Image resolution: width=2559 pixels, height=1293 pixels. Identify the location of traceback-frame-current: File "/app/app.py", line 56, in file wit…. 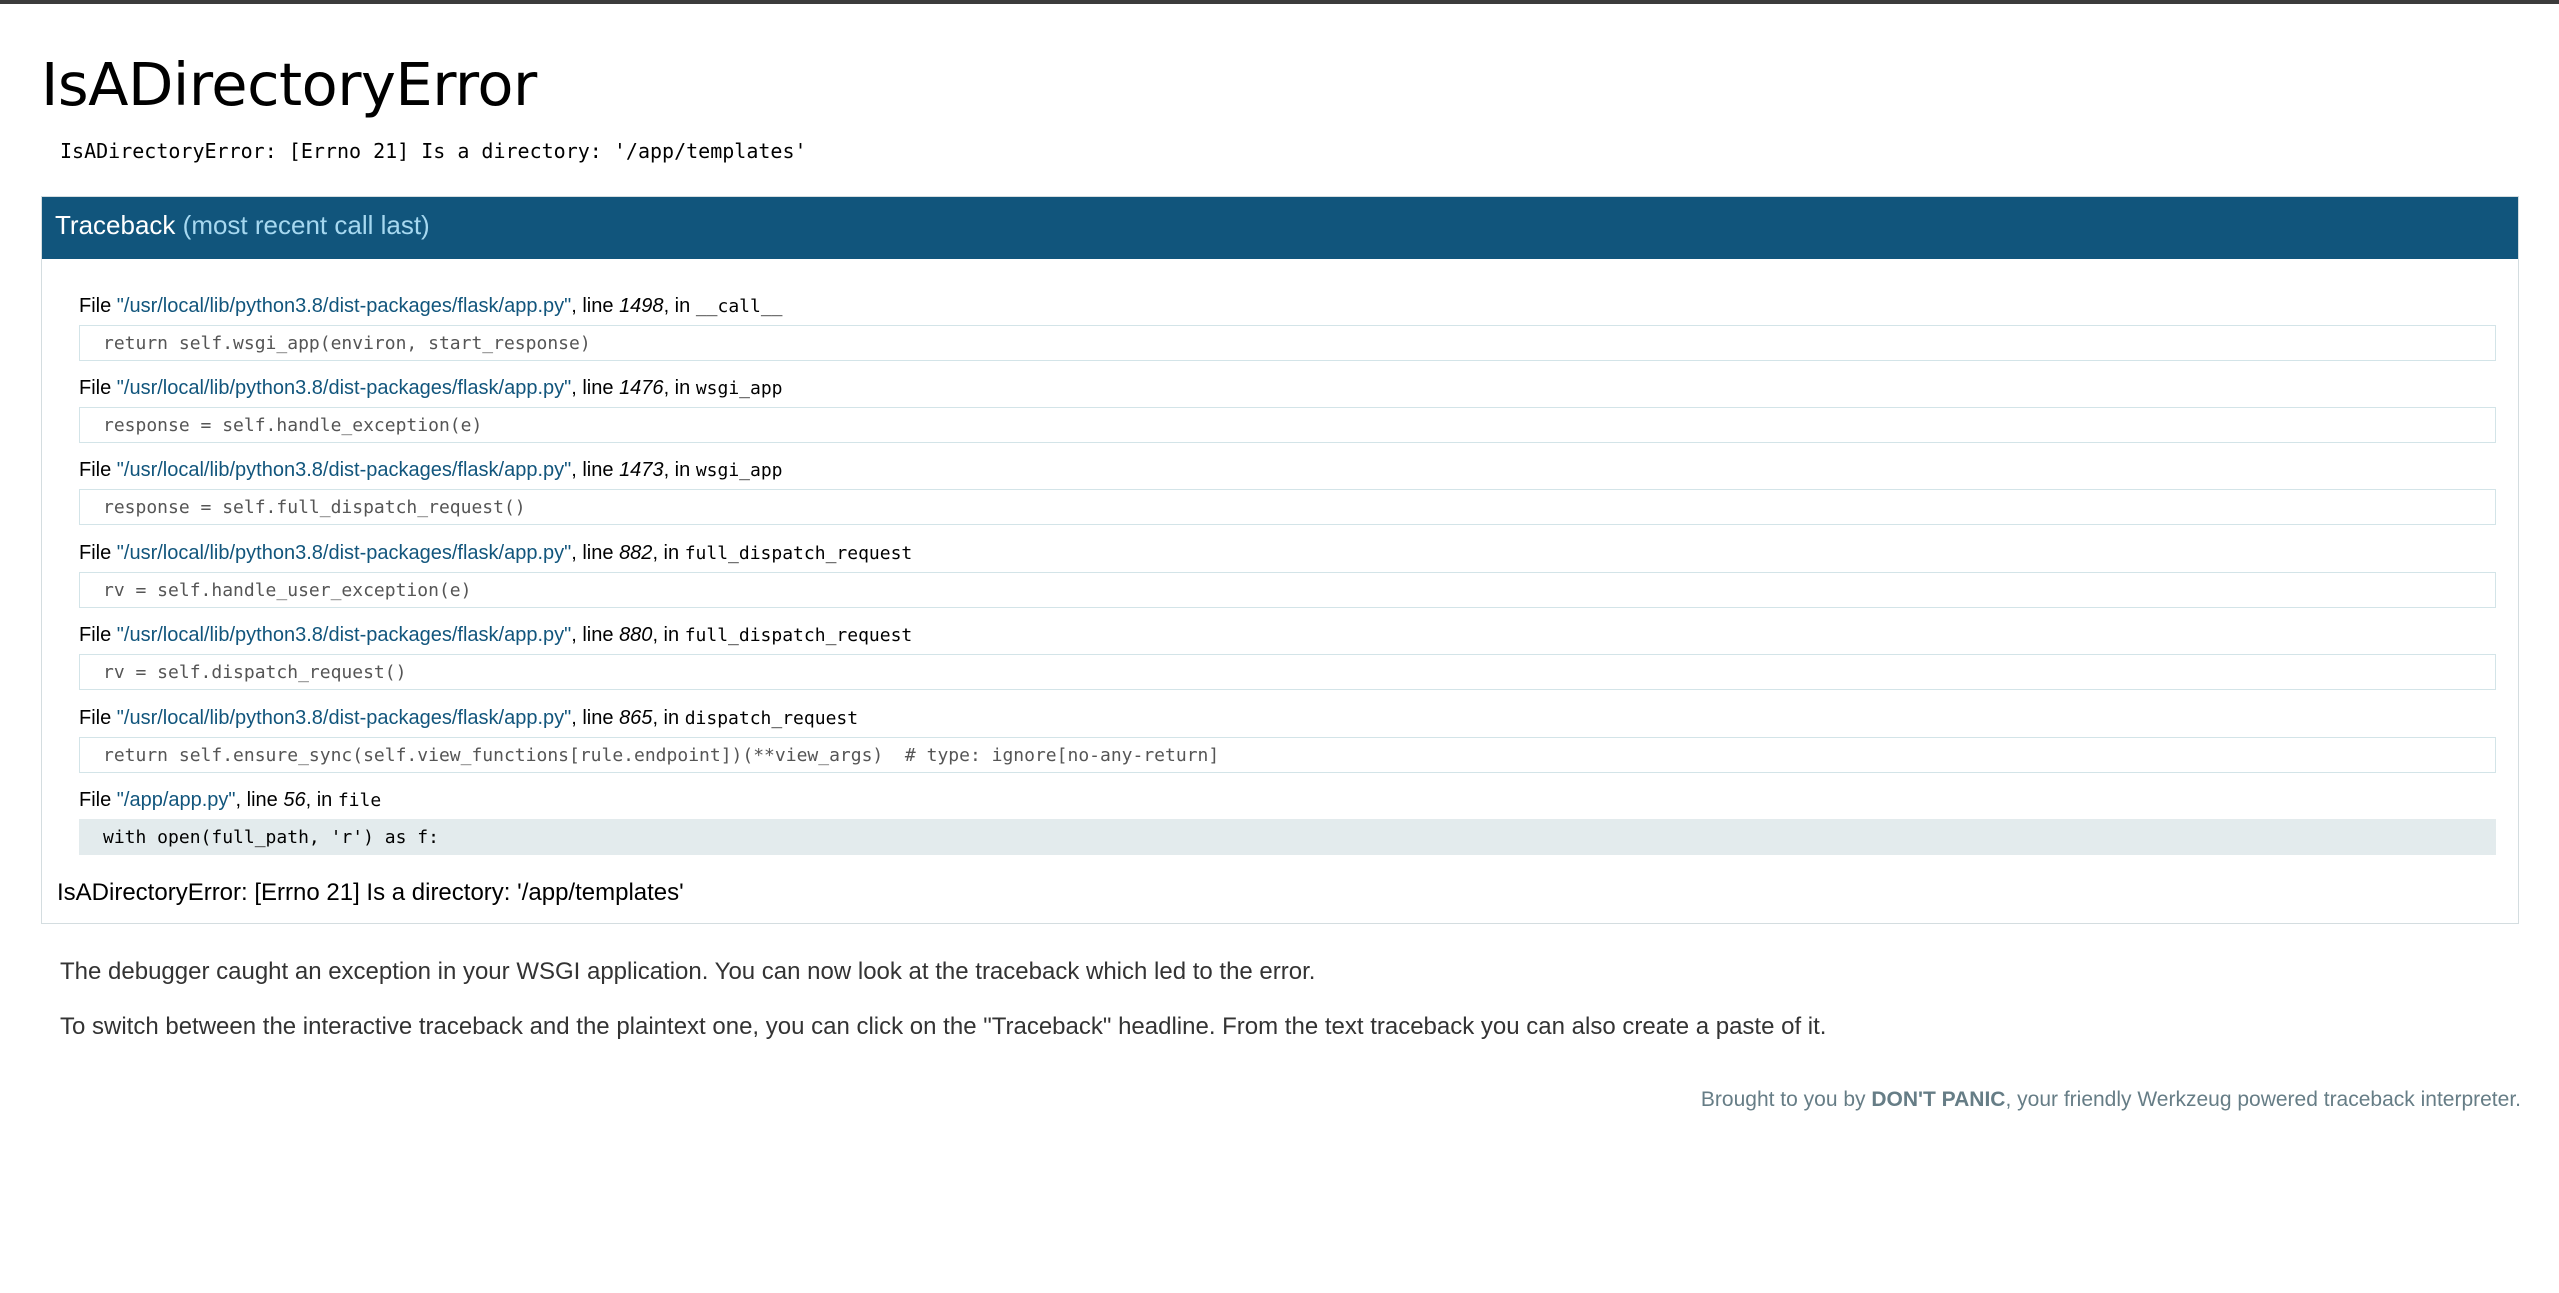
(1287, 820).